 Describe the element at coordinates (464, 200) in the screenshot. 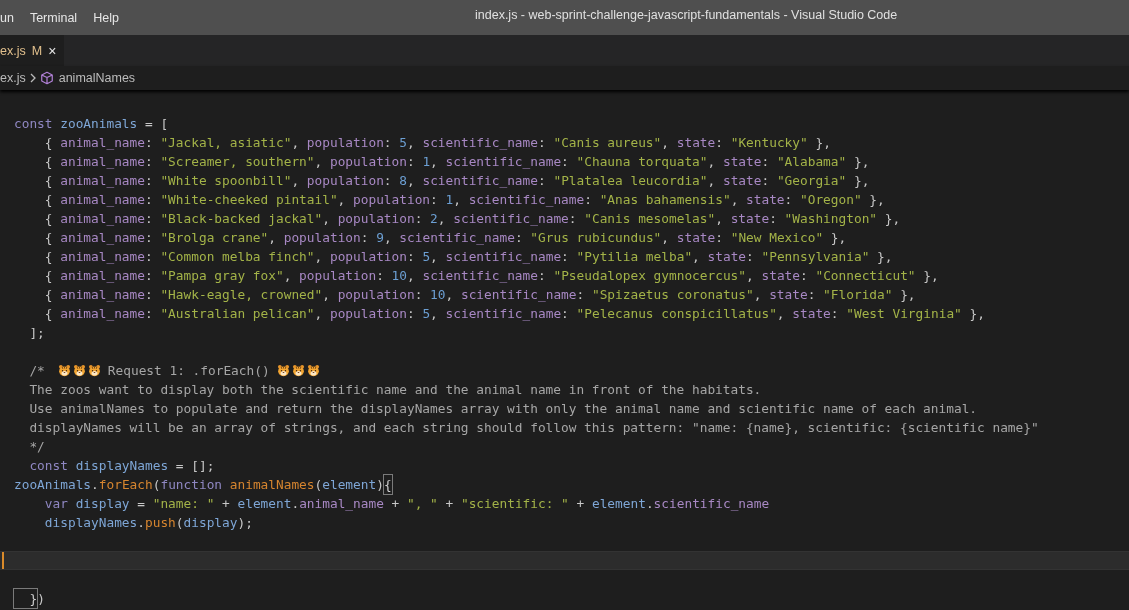

I see `code-line: { animal_name: "White-cheeked pintail", population: 1, scientific_name: "Anas bahamensis", state: "Oregon" },` at that location.